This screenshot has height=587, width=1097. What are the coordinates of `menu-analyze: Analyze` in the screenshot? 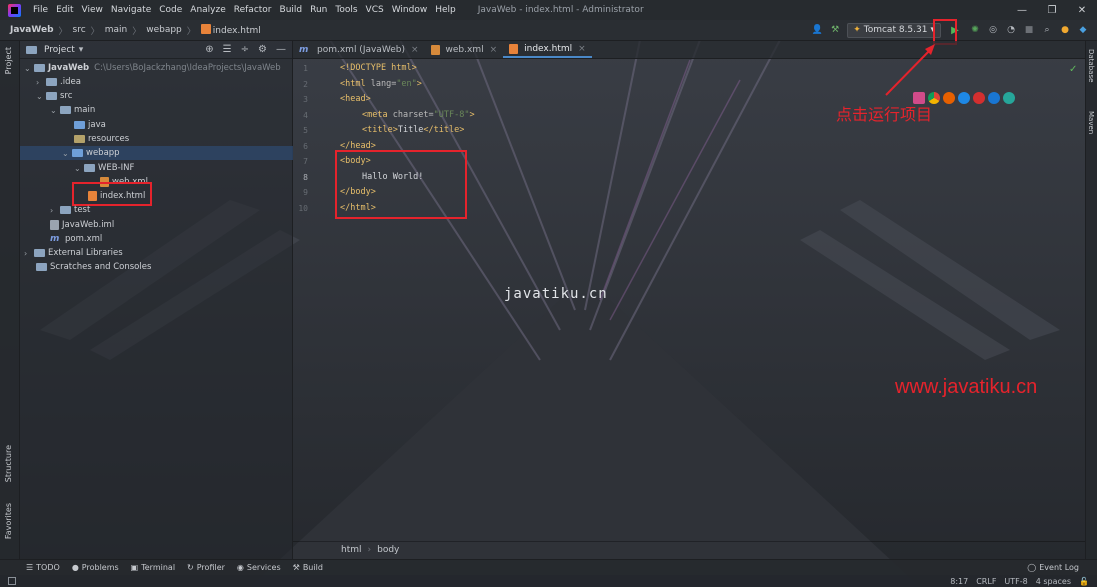 It's located at (207, 10).